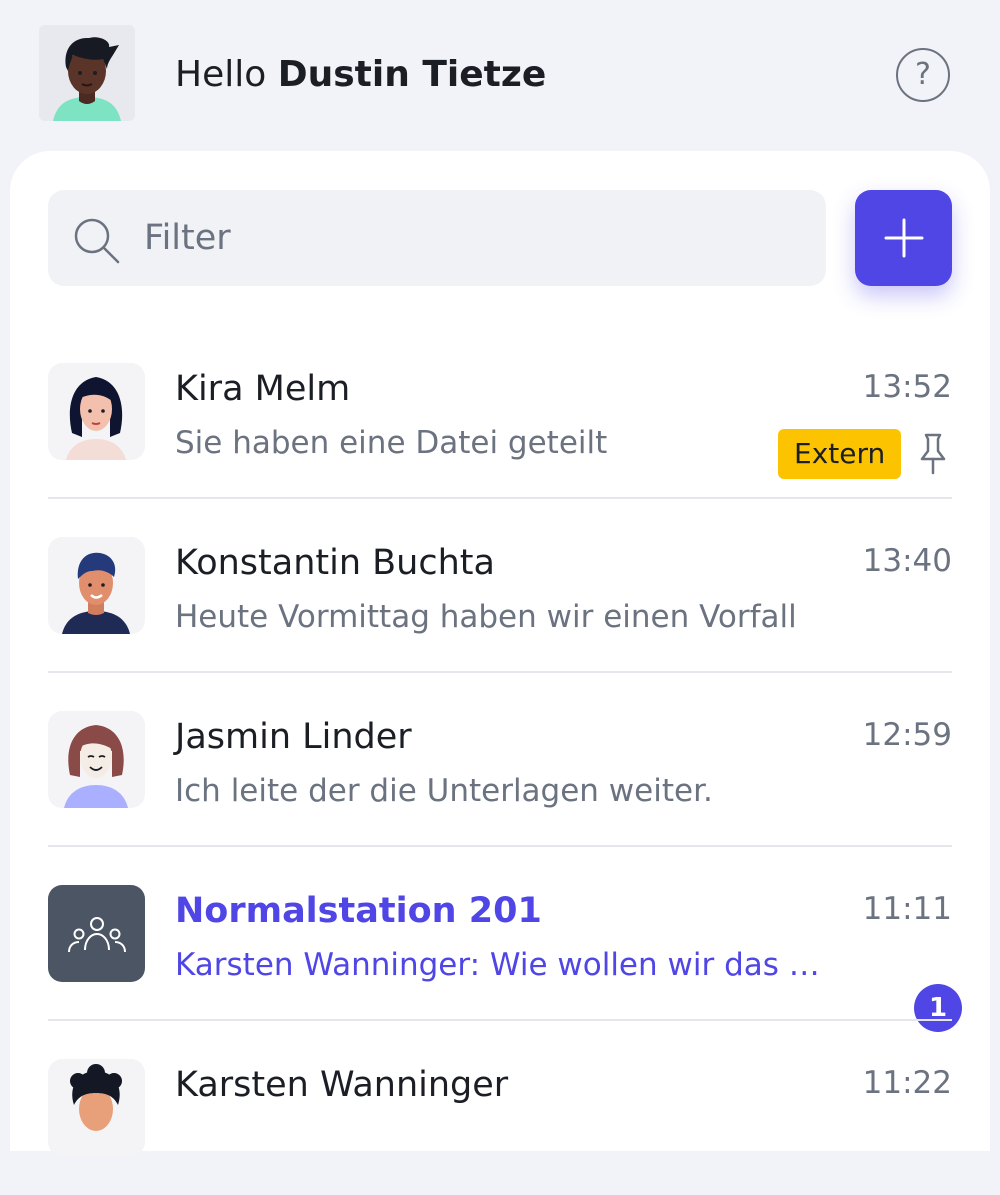 This screenshot has height=1195, width=1000. What do you see at coordinates (933, 454) in the screenshot?
I see `pin-icon` at bounding box center [933, 454].